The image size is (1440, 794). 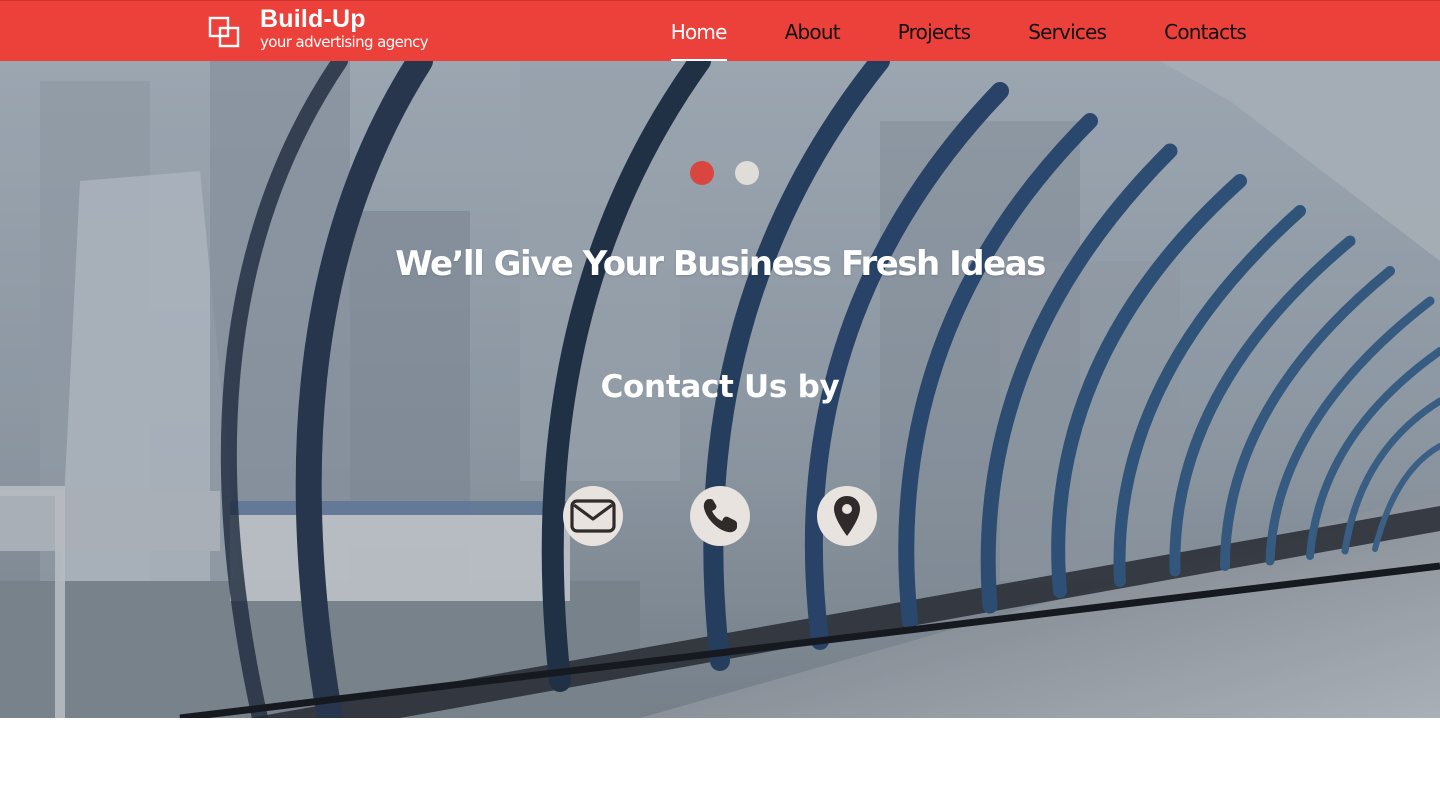 I want to click on phone-icon, so click(x=720, y=516).